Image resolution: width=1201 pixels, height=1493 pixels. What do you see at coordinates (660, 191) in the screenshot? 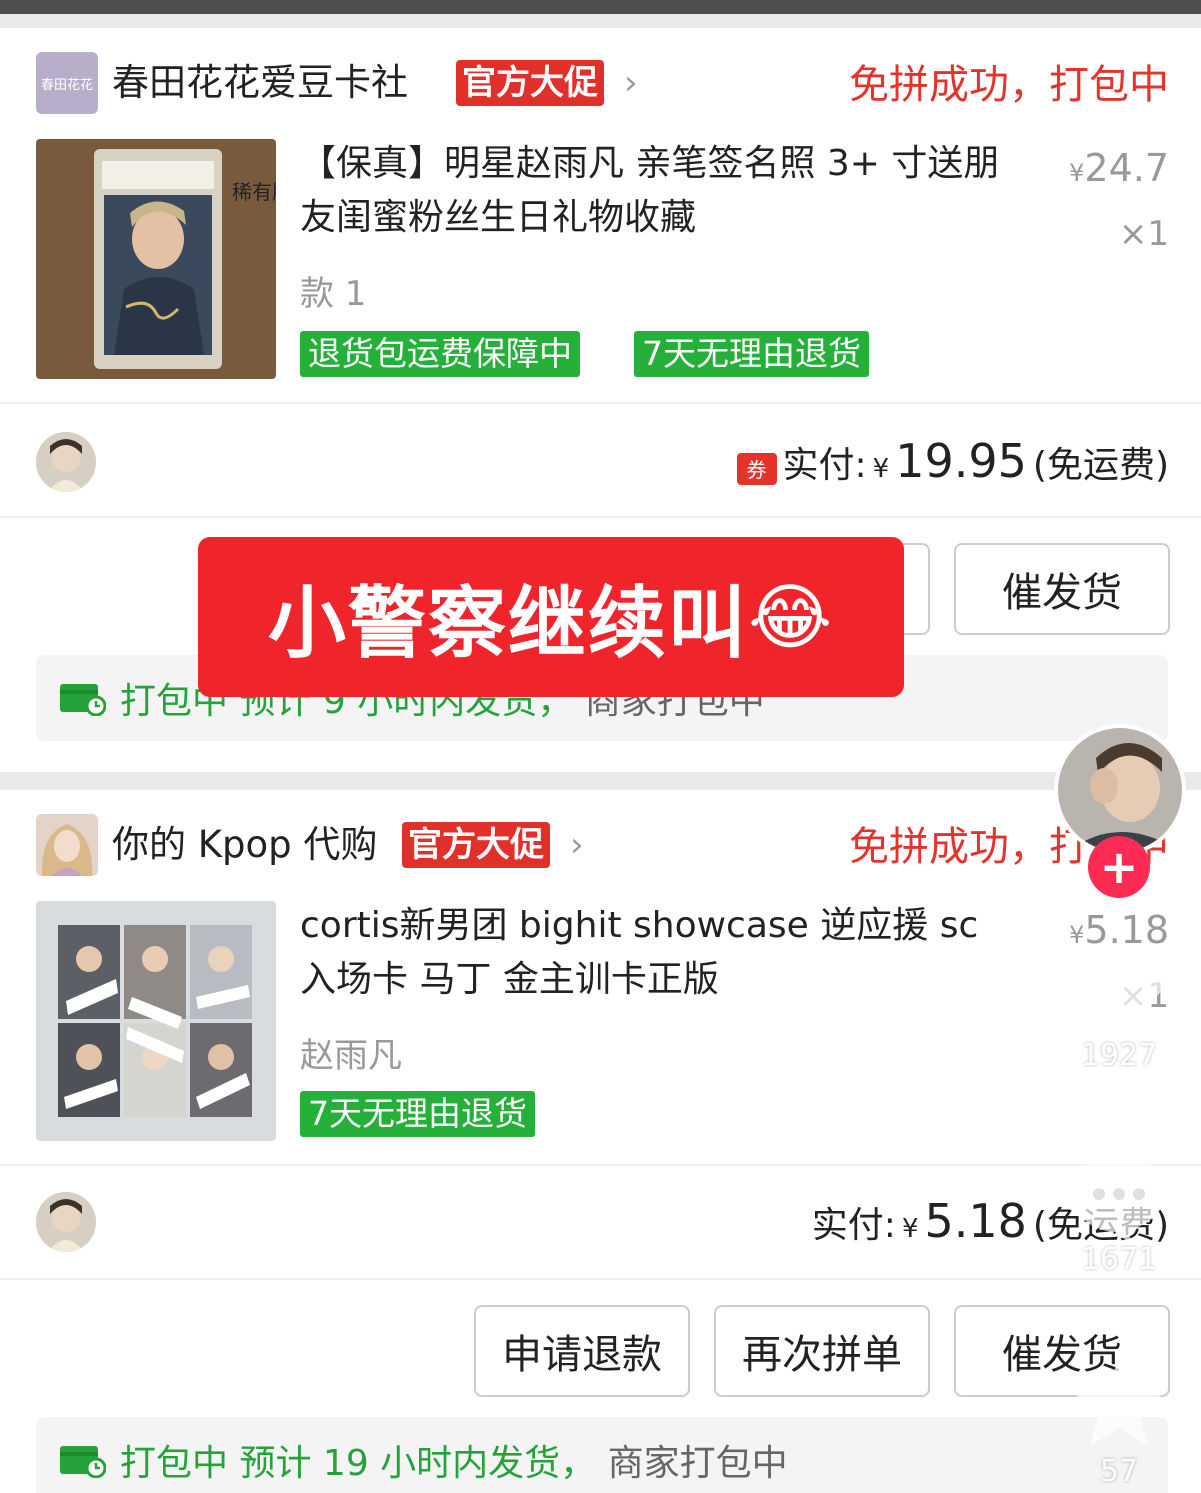
I see `product-title: 【保真】明星赵雨凡 亲笔签名照 3+ 寸送朋友闺蜜粉丝生日礼物收藏` at bounding box center [660, 191].